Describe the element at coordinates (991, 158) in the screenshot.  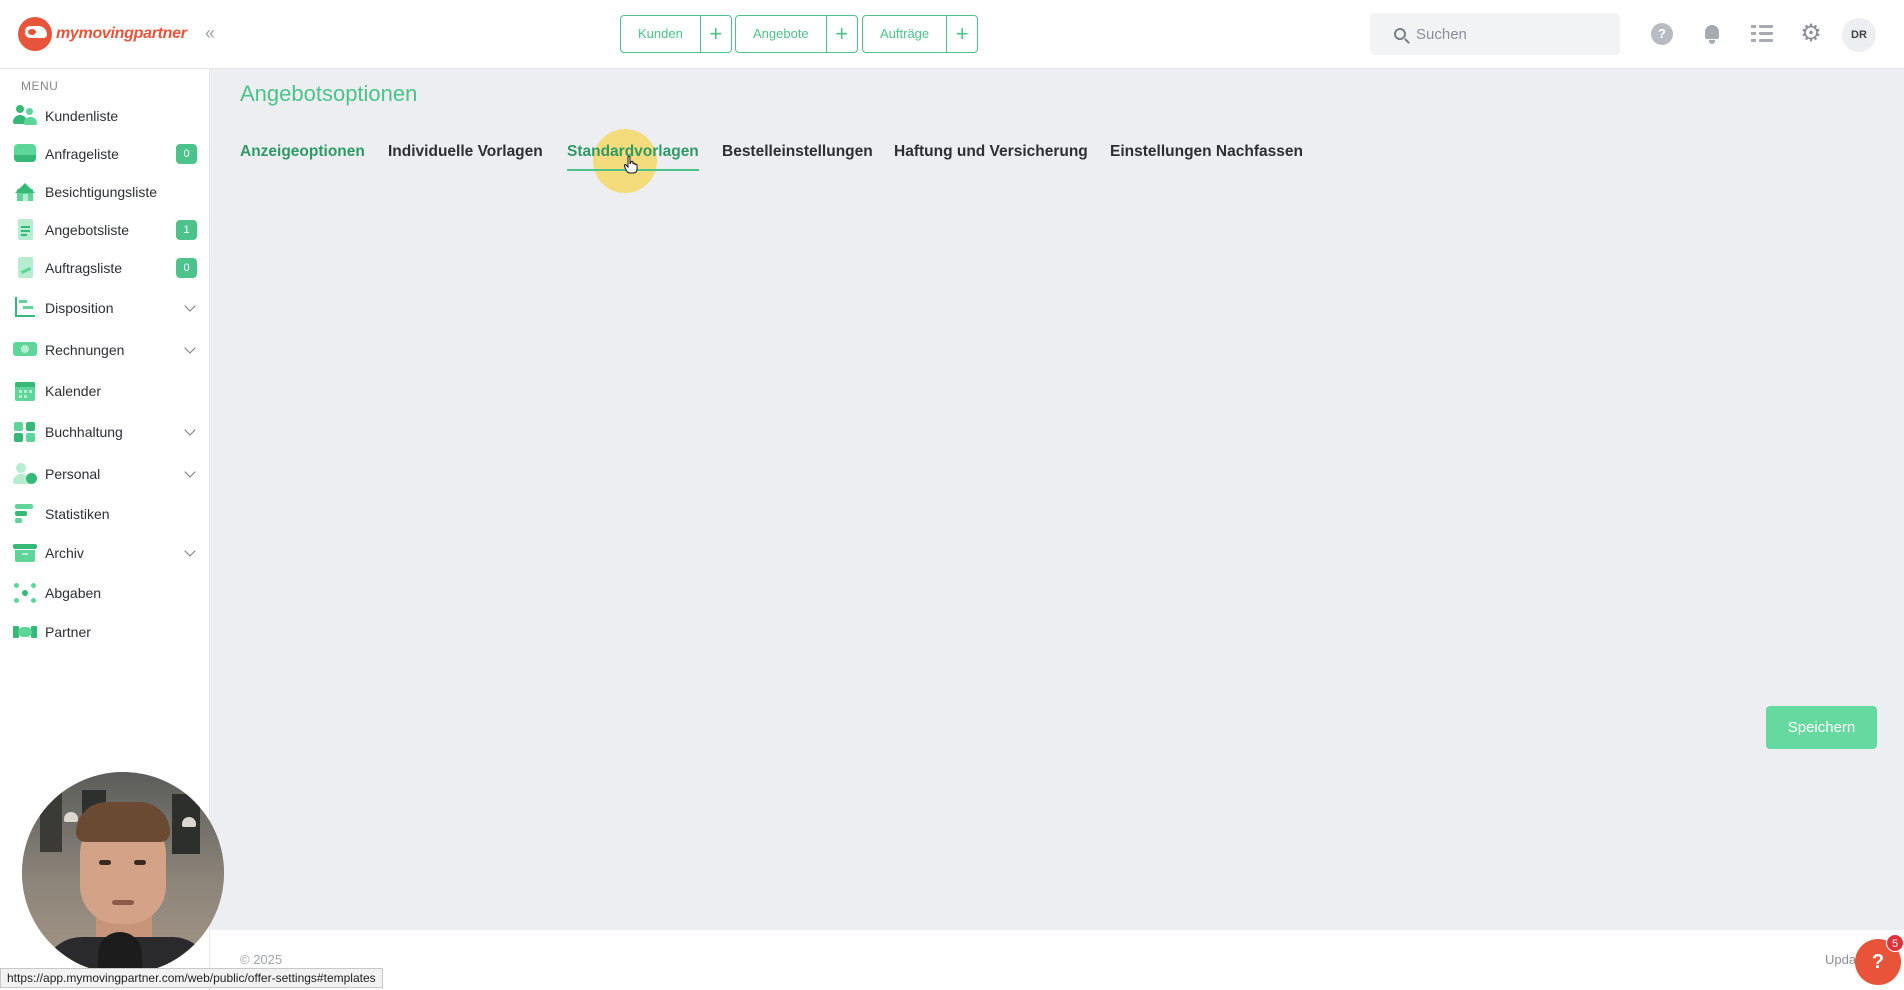
I see `tab-haftung-und-versicherung: Haftung und Versicherung` at that location.